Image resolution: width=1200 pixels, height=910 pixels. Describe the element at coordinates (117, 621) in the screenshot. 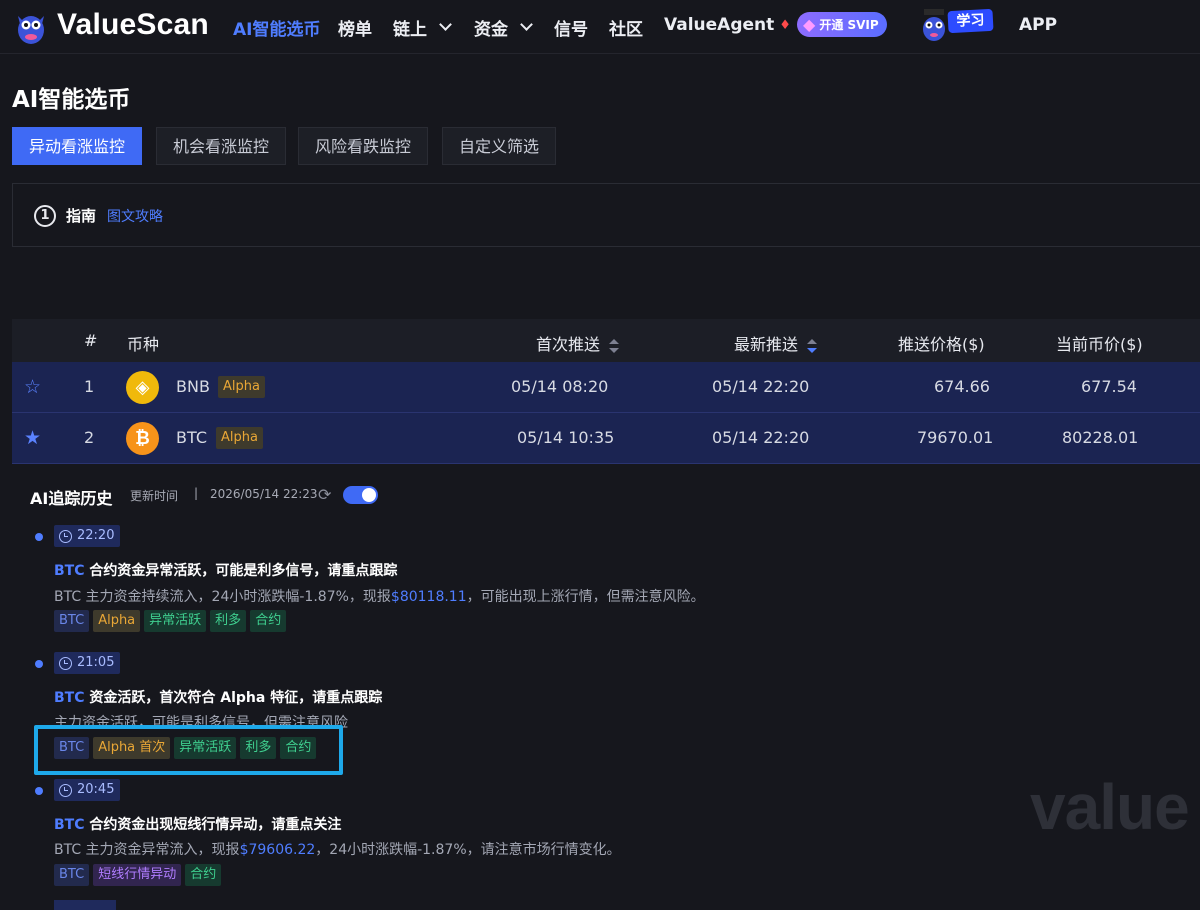

I see `tag: Alpha` at that location.